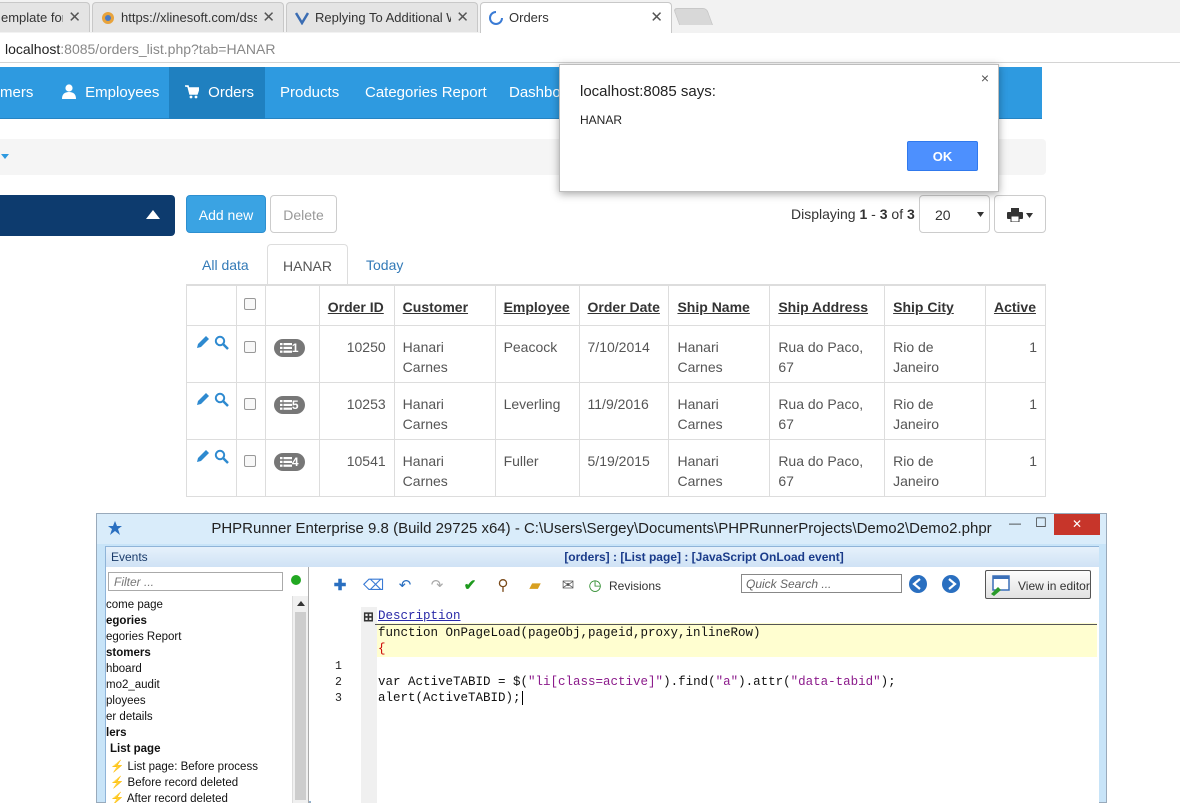 Image resolution: width=1180 pixels, height=803 pixels. Describe the element at coordinates (153, 214) in the screenshot. I see `chevron-up-icon` at that location.